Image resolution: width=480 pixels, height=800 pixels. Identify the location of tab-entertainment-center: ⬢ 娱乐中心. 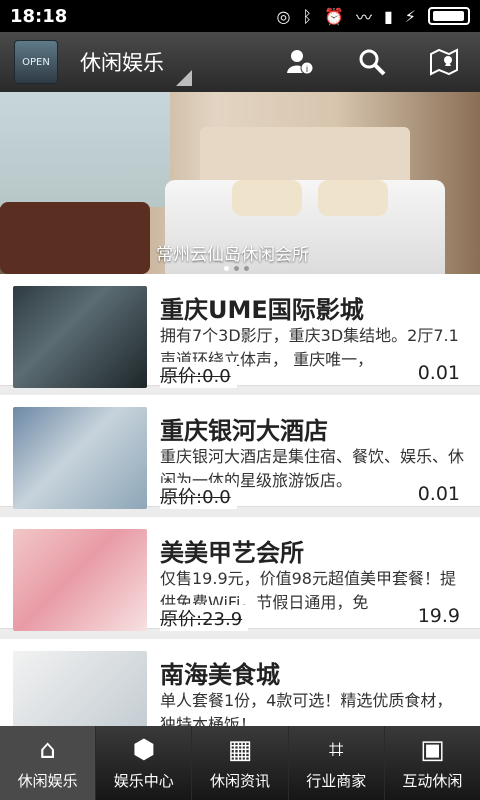
(143, 763).